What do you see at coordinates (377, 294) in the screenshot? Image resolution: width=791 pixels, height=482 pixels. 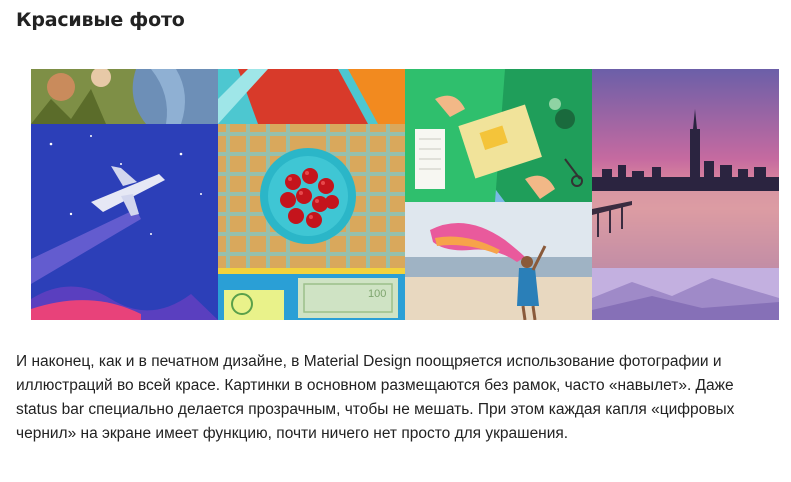 I see `money-label: 100` at bounding box center [377, 294].